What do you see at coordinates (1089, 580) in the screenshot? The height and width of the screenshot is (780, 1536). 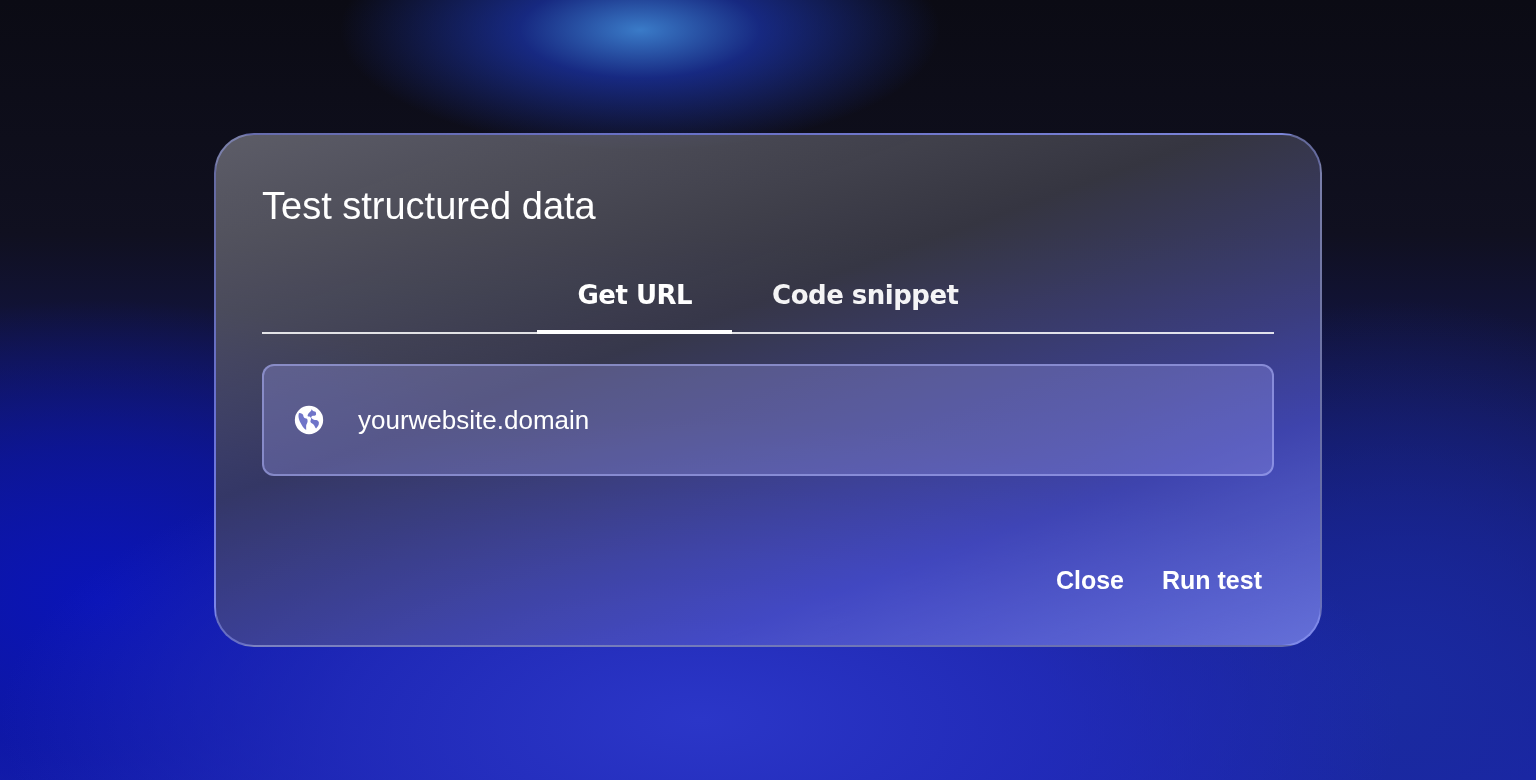 I see `close-button: Close` at bounding box center [1089, 580].